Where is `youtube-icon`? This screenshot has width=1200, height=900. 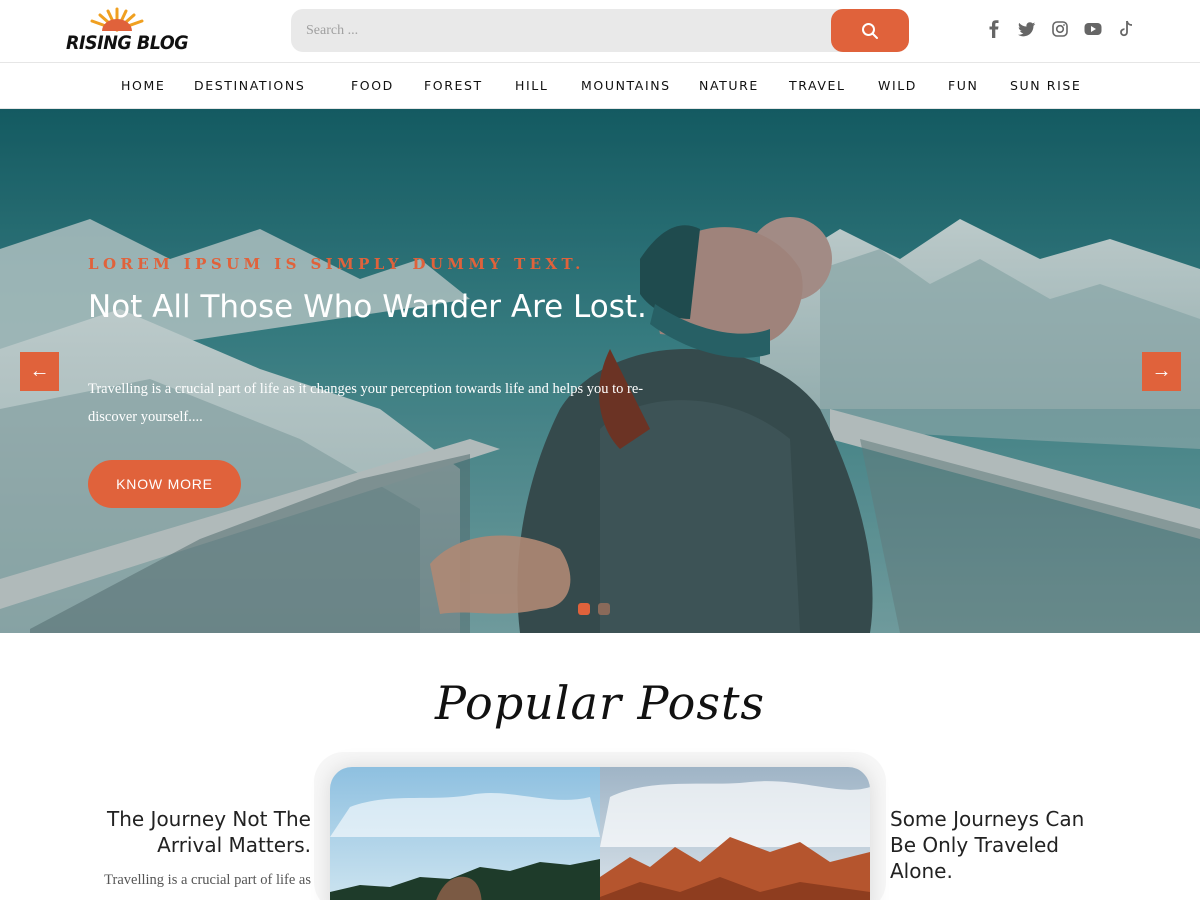 youtube-icon is located at coordinates (1093, 29).